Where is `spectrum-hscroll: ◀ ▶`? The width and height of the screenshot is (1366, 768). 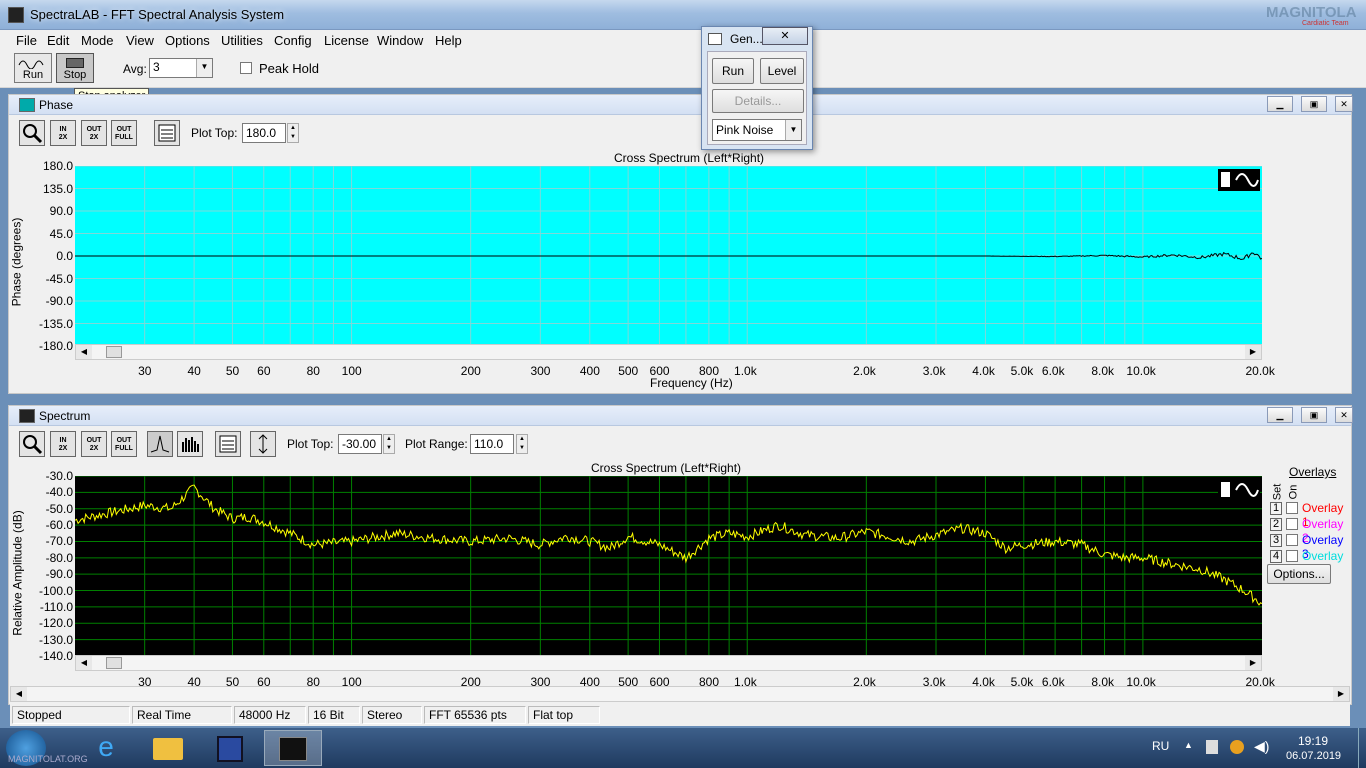 spectrum-hscroll: ◀ ▶ is located at coordinates (668, 663).